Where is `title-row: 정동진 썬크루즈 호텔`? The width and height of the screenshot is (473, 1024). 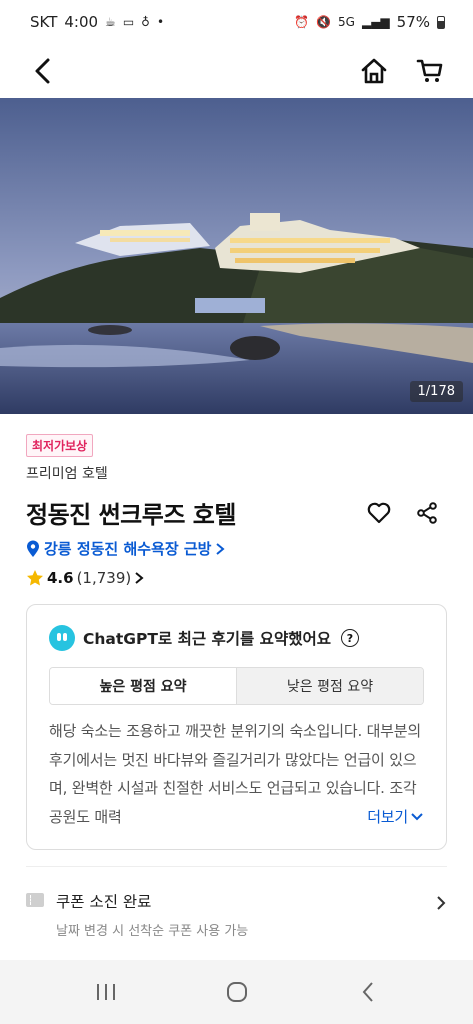 title-row: 정동진 썬크루즈 호텔 is located at coordinates (236, 512).